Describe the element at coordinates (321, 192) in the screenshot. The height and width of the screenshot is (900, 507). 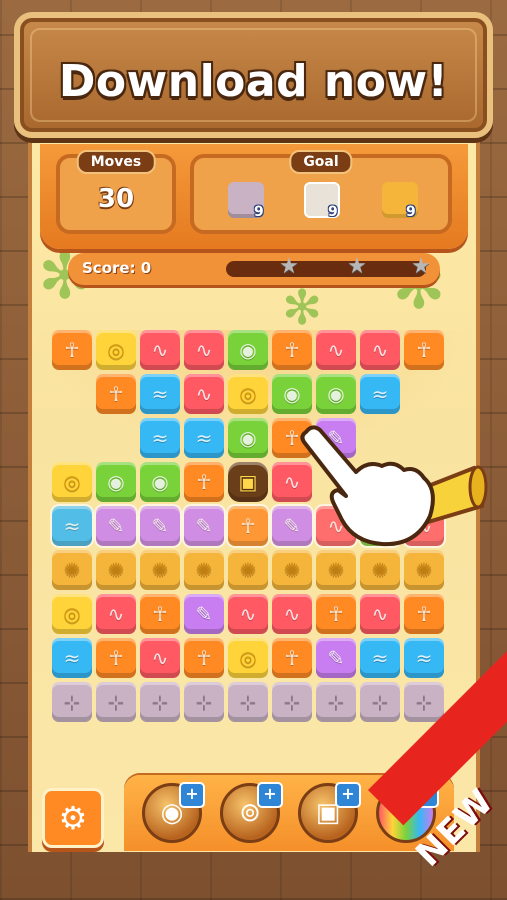
I see `goal-box: Goal 9 9 9` at that location.